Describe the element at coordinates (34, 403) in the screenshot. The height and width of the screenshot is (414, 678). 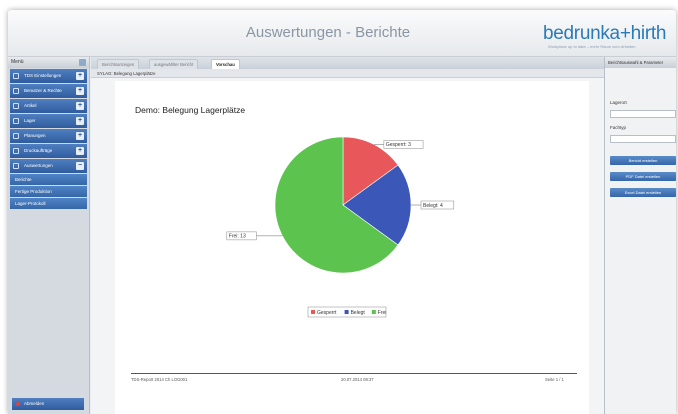
I see `logout-label: Abmelden` at that location.